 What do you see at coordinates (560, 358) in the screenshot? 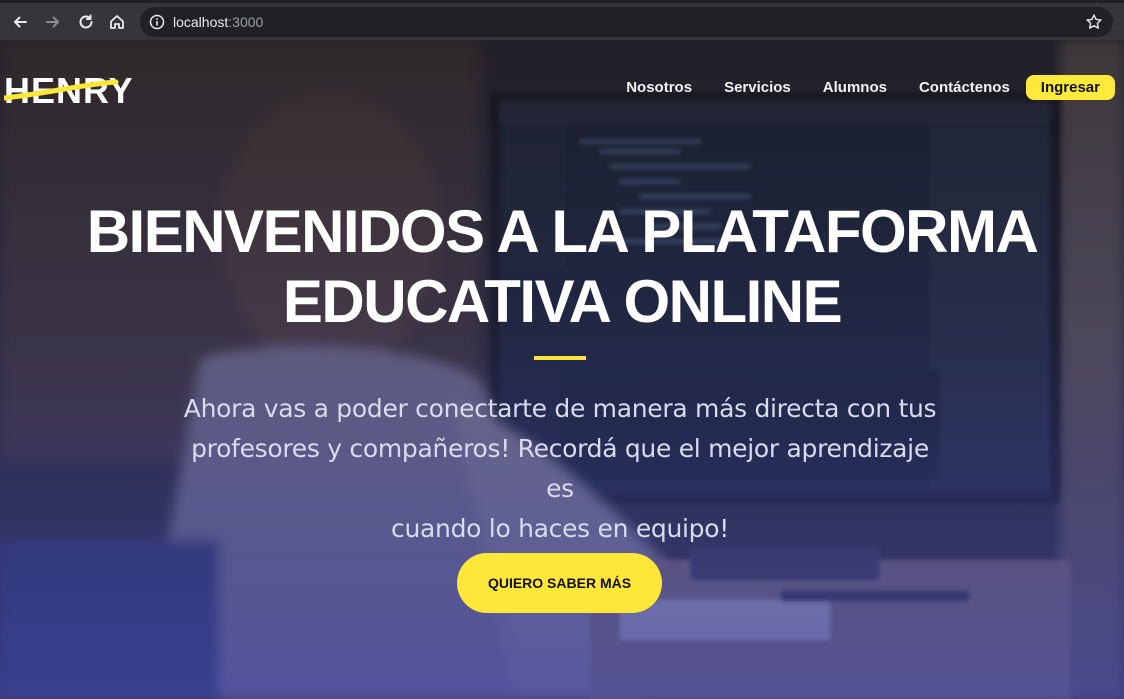
I see `headline-divider` at bounding box center [560, 358].